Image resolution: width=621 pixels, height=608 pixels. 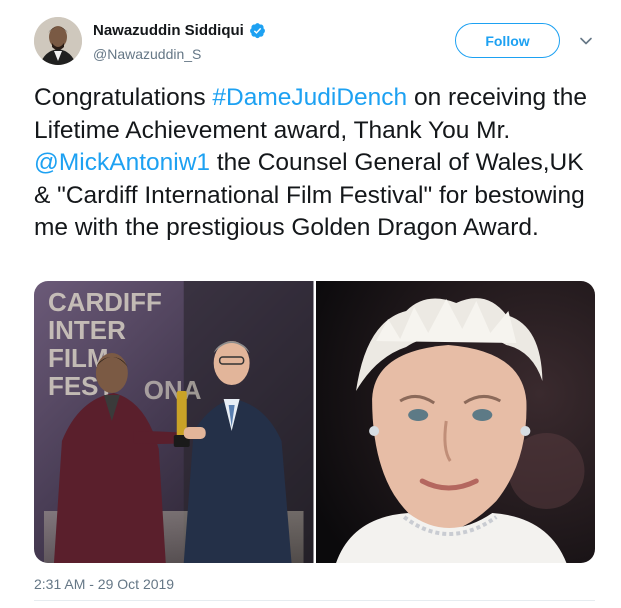 What do you see at coordinates (507, 40) in the screenshot?
I see `follow-button: Follow` at bounding box center [507, 40].